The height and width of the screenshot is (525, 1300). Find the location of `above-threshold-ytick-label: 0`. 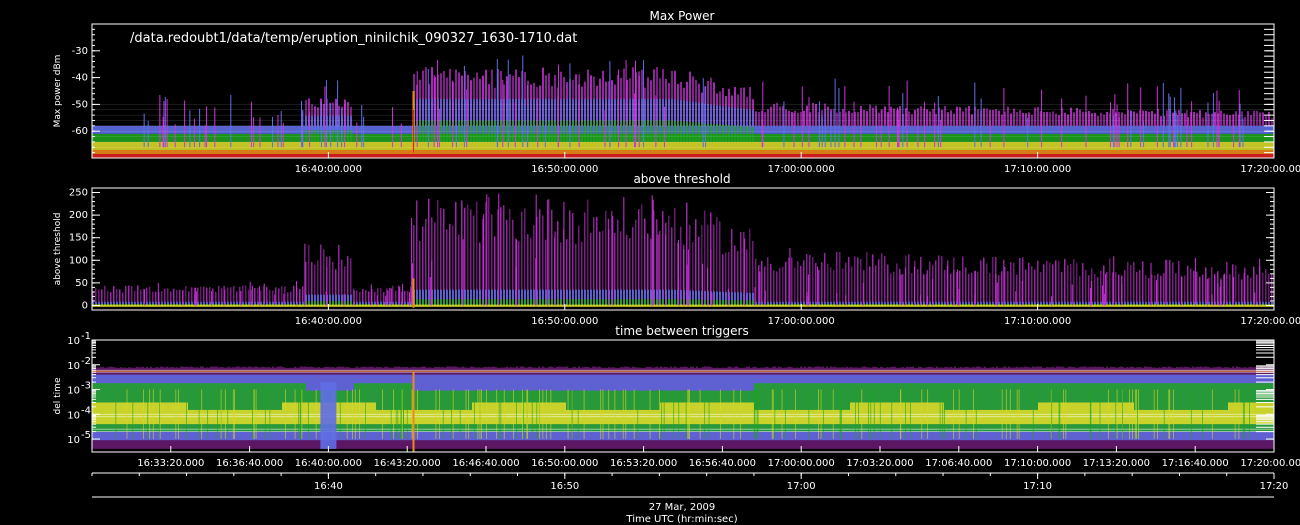

above-threshold-ytick-label: 0 is located at coordinates (85, 305).